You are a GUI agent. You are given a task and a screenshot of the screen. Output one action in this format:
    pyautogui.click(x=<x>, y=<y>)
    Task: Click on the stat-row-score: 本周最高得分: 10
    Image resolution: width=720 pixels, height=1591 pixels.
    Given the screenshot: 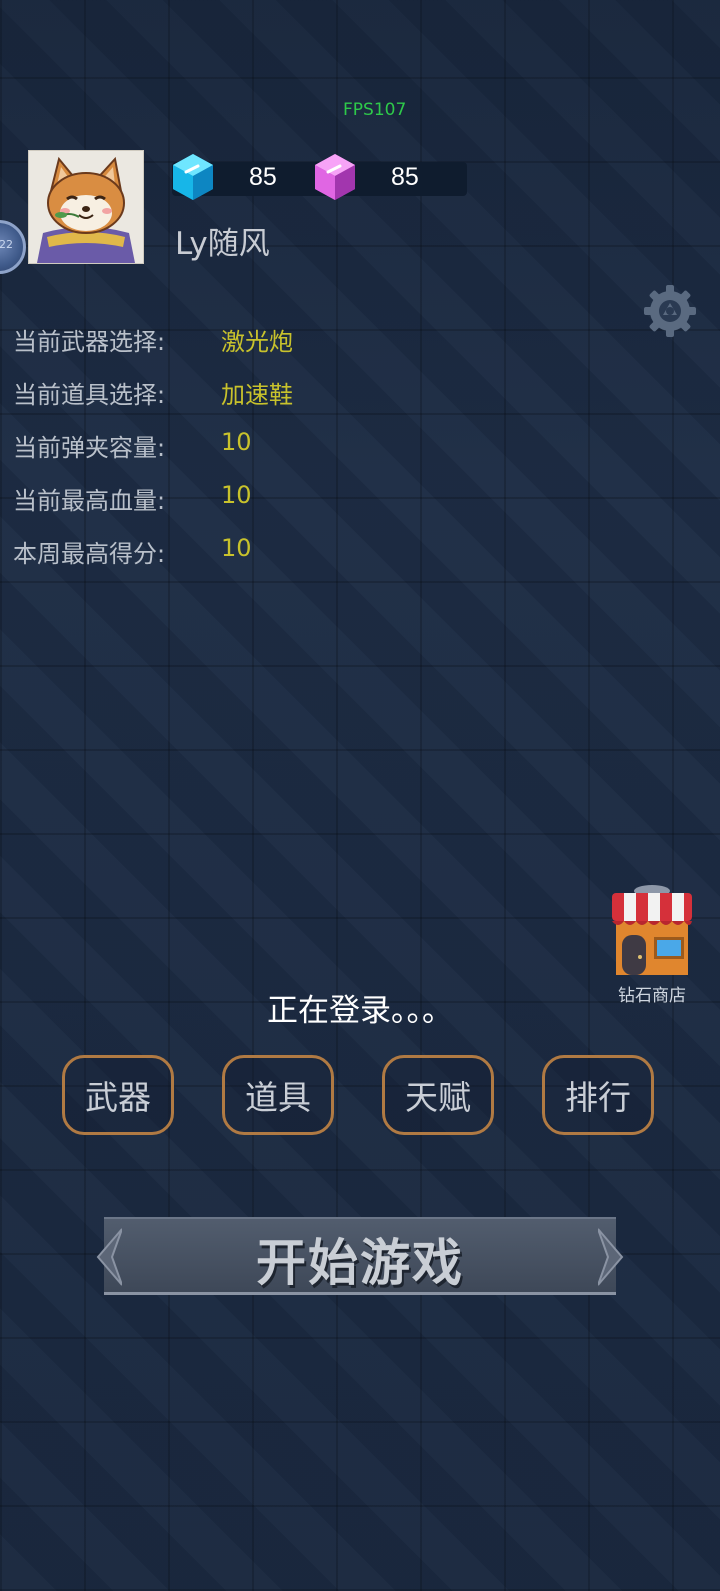 What is the action you would take?
    pyautogui.click(x=213, y=560)
    